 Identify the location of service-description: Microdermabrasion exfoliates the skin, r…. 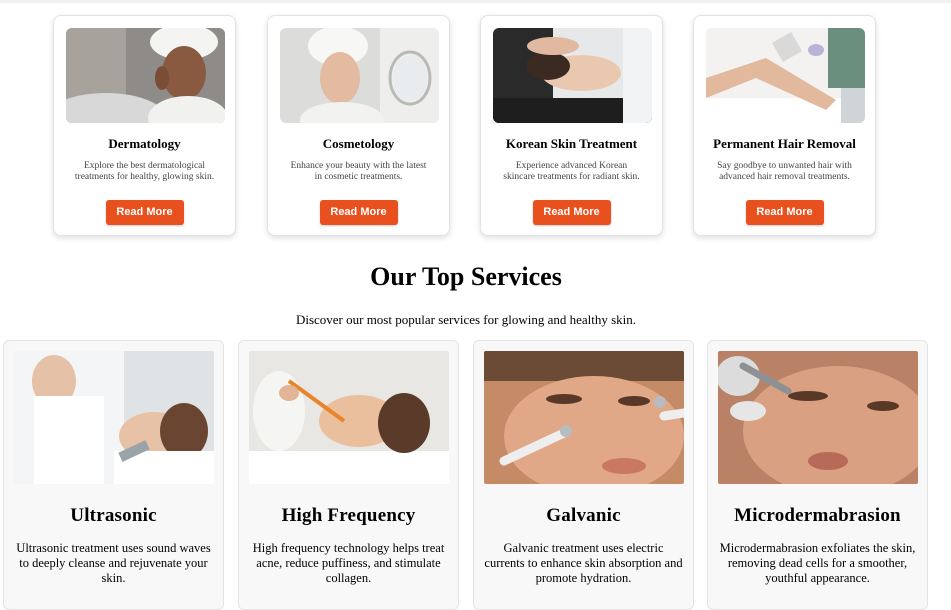
(817, 563).